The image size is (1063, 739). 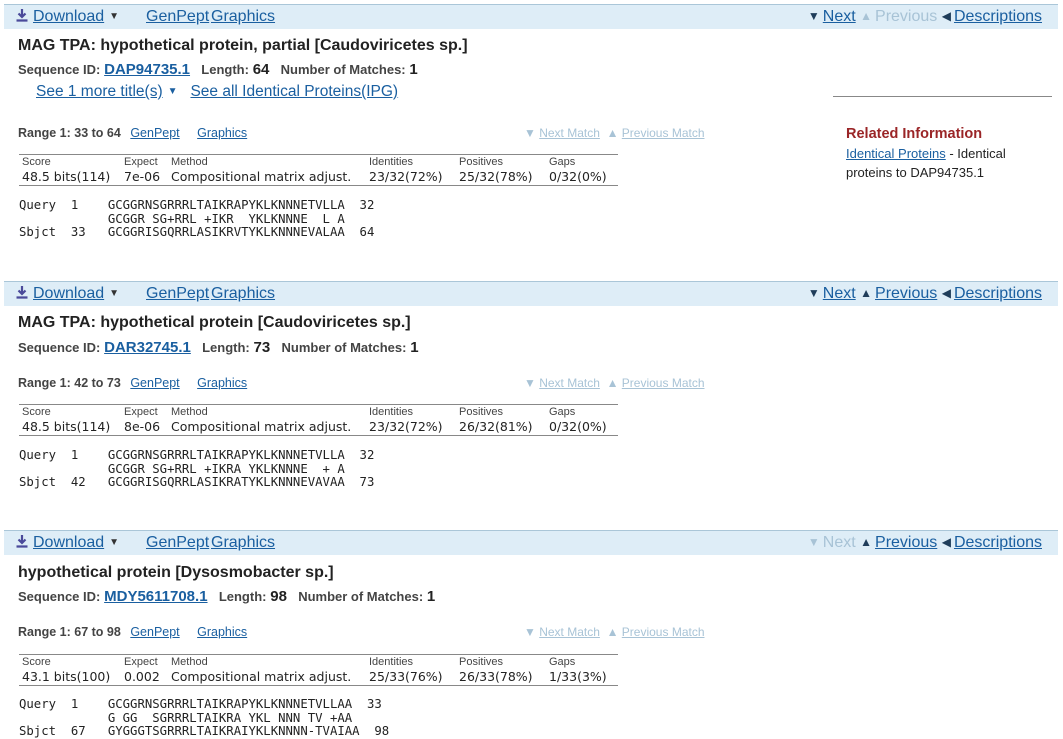 I want to click on more-titles-link: See 1 more title(s), so click(x=99, y=91).